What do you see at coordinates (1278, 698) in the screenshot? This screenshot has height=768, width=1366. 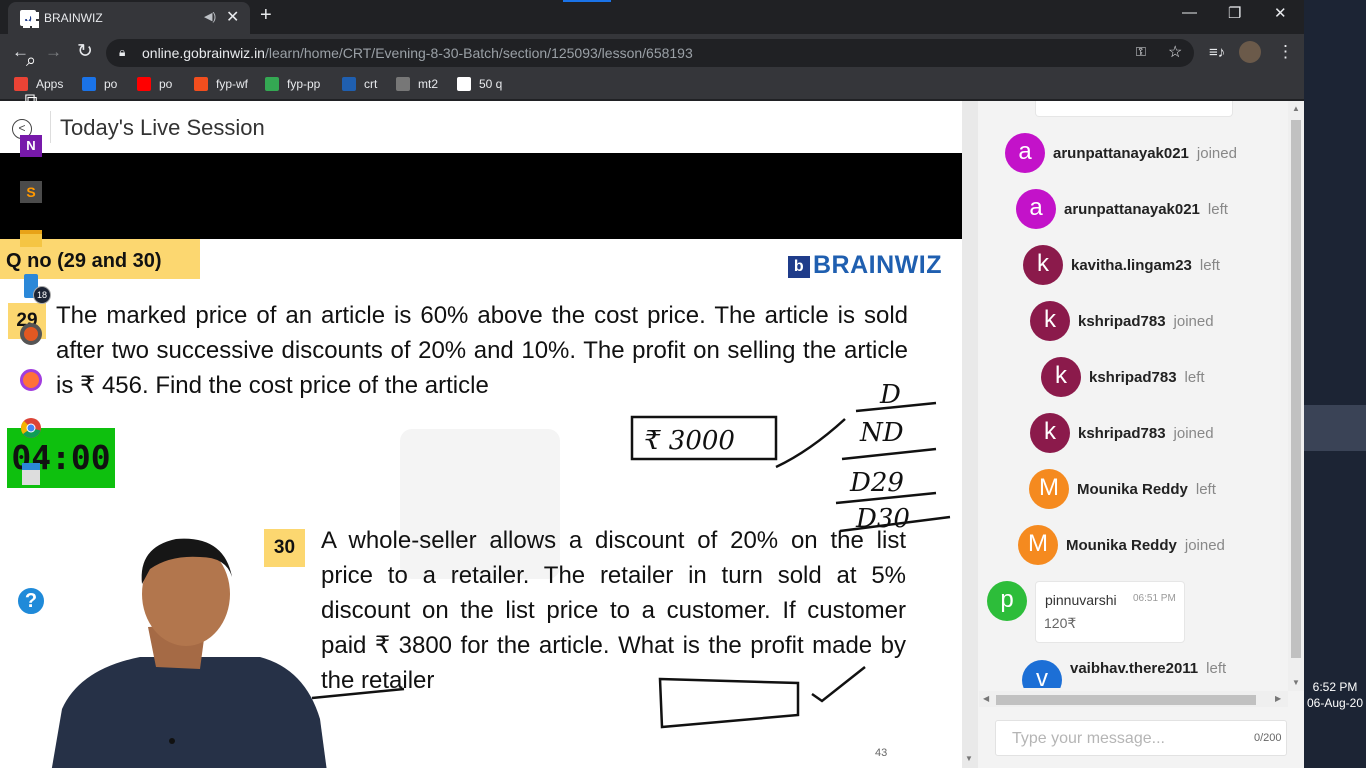 I see `scroll-right-icon: ▶` at bounding box center [1278, 698].